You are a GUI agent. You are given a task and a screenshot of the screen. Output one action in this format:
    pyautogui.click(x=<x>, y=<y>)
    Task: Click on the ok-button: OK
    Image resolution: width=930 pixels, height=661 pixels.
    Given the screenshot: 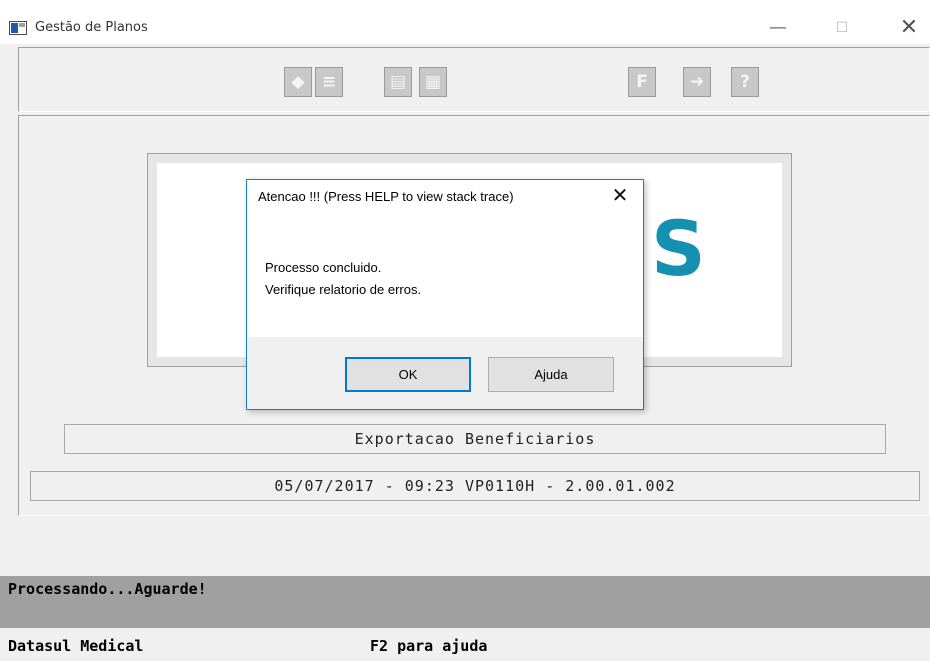 What is the action you would take?
    pyautogui.click(x=408, y=374)
    